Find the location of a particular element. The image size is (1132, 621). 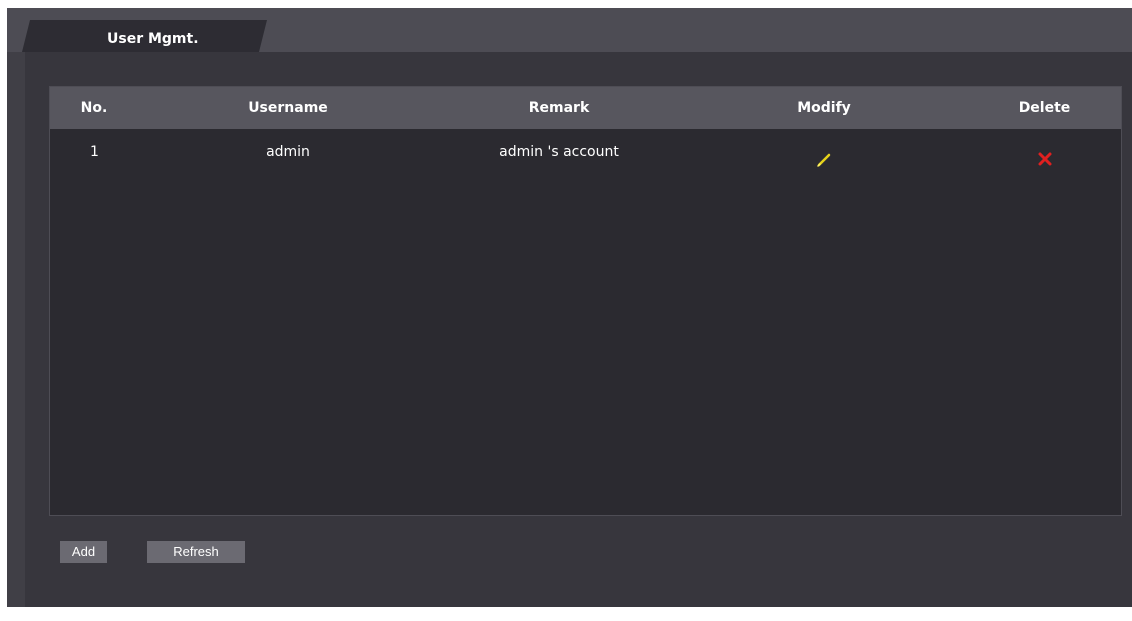

header-username: Username is located at coordinates (288, 108).